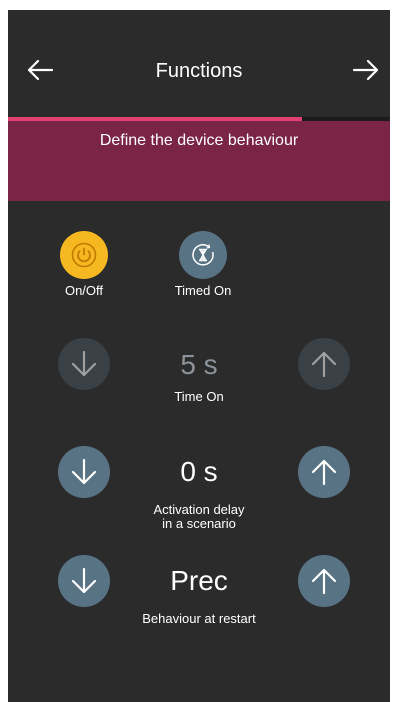  What do you see at coordinates (199, 580) in the screenshot?
I see `restart-behaviour-value: Prec` at bounding box center [199, 580].